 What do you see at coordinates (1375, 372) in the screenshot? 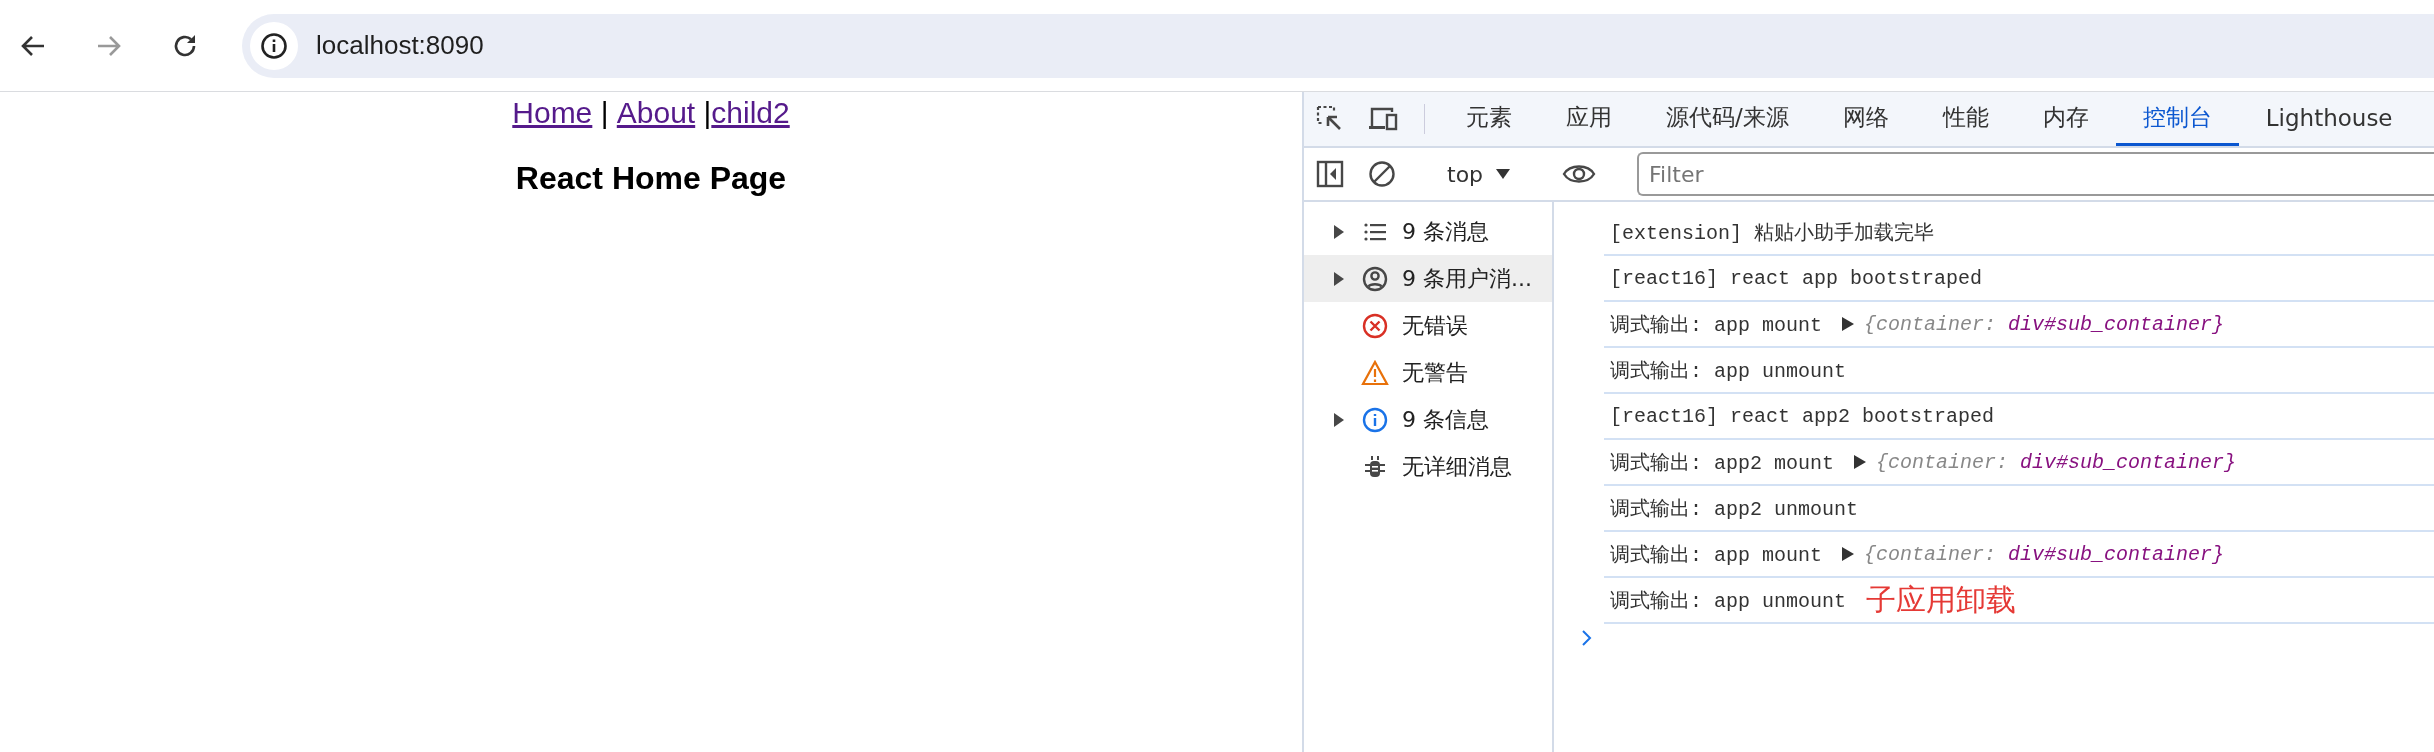
I see `warning-icon` at bounding box center [1375, 372].